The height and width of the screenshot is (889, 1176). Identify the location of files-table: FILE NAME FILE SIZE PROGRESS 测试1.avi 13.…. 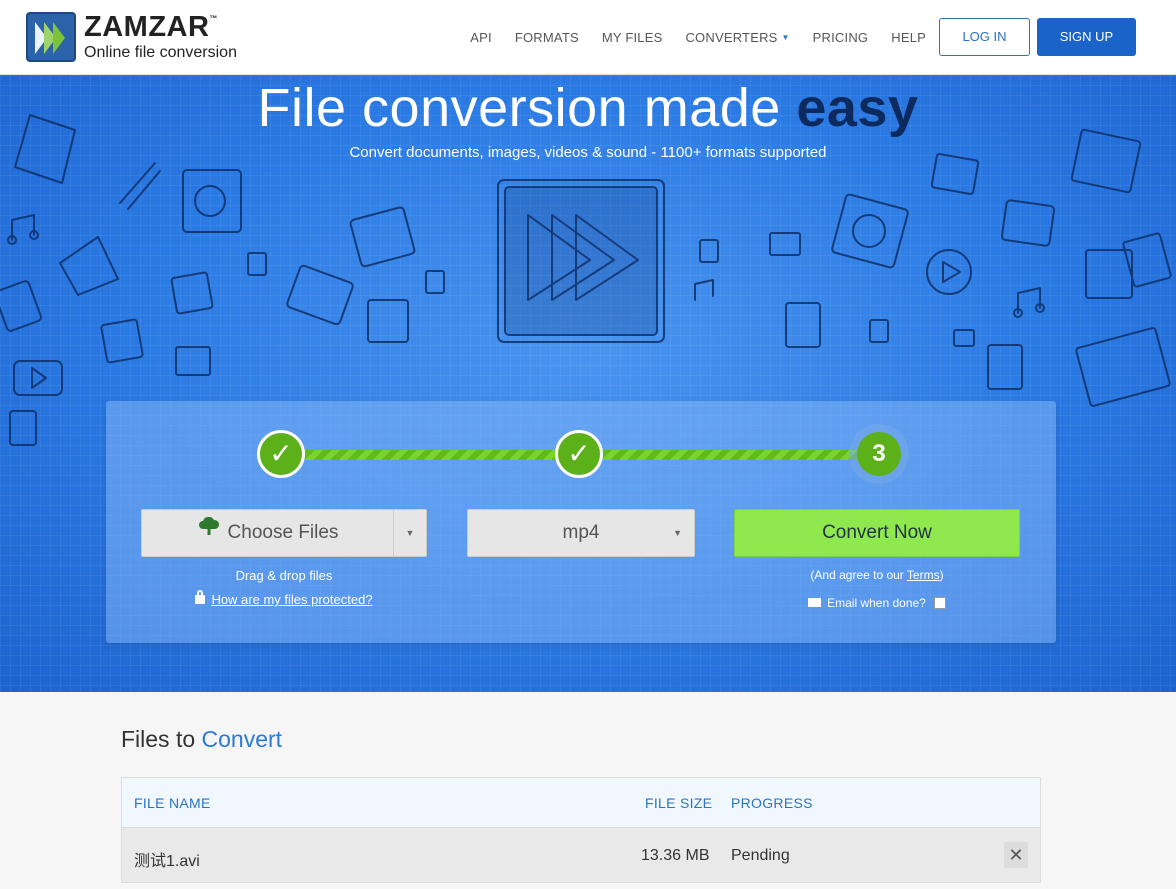
(581, 830).